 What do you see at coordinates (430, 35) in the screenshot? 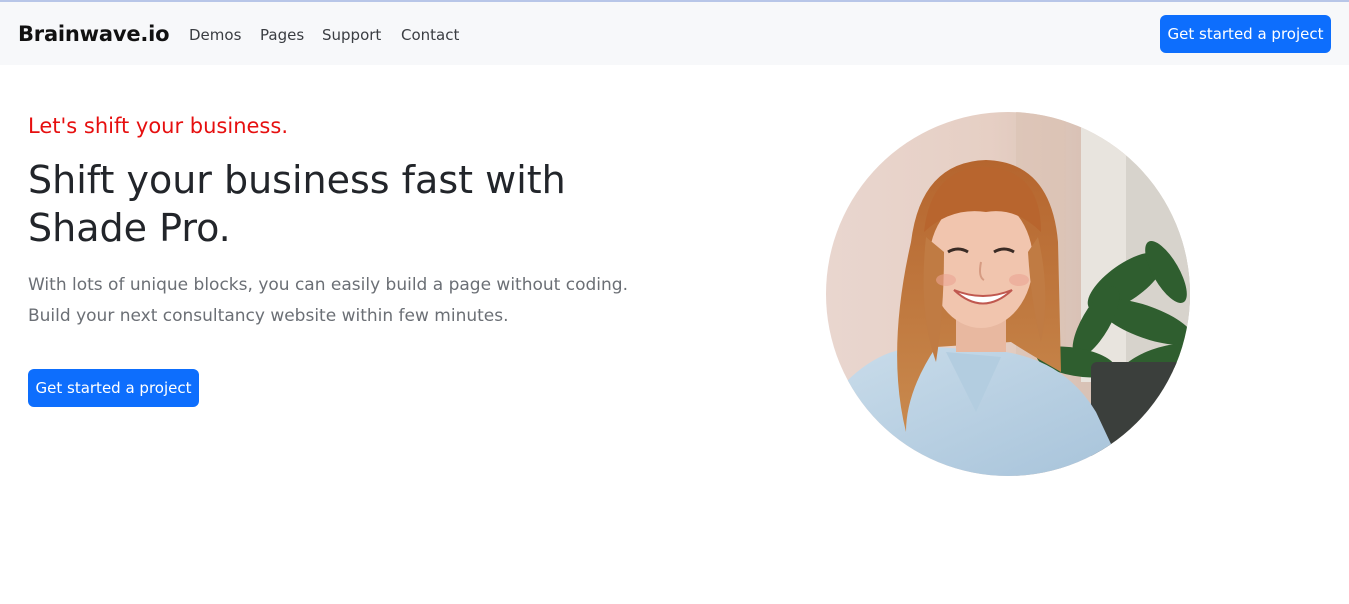
I see `nav-link-contact: Contact` at bounding box center [430, 35].